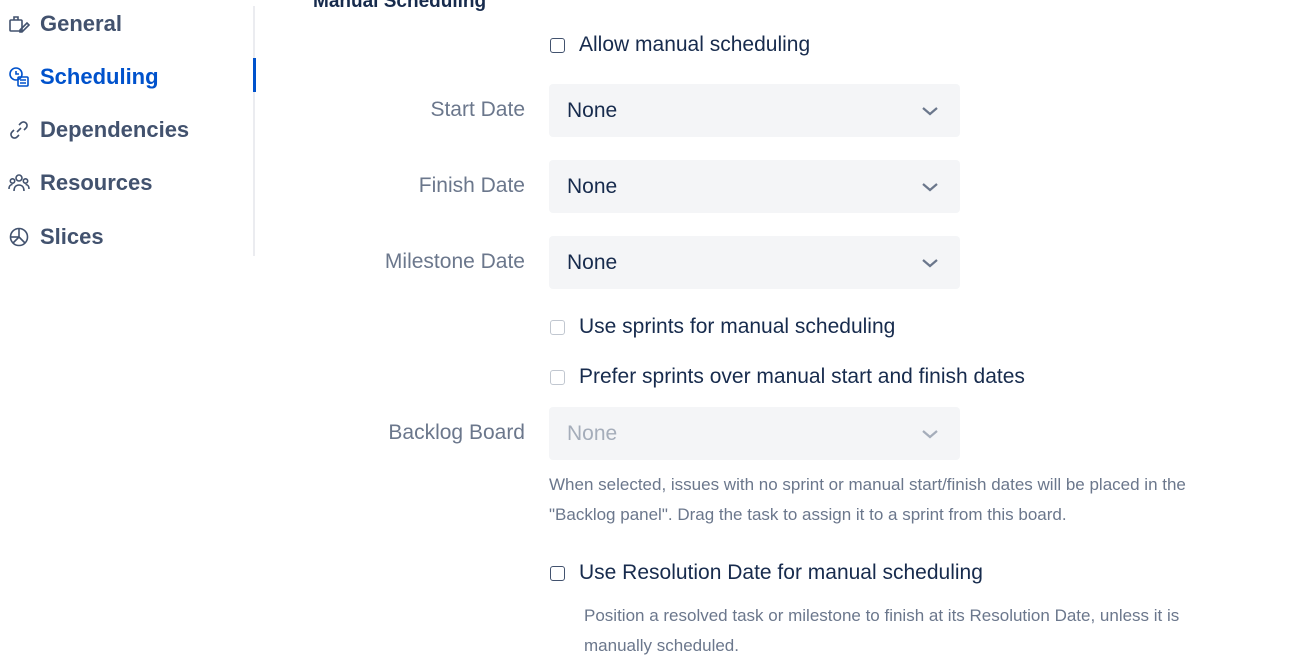 The image size is (1299, 661). Describe the element at coordinates (456, 432) in the screenshot. I see `backlog-board-label: Backlog Board` at that location.